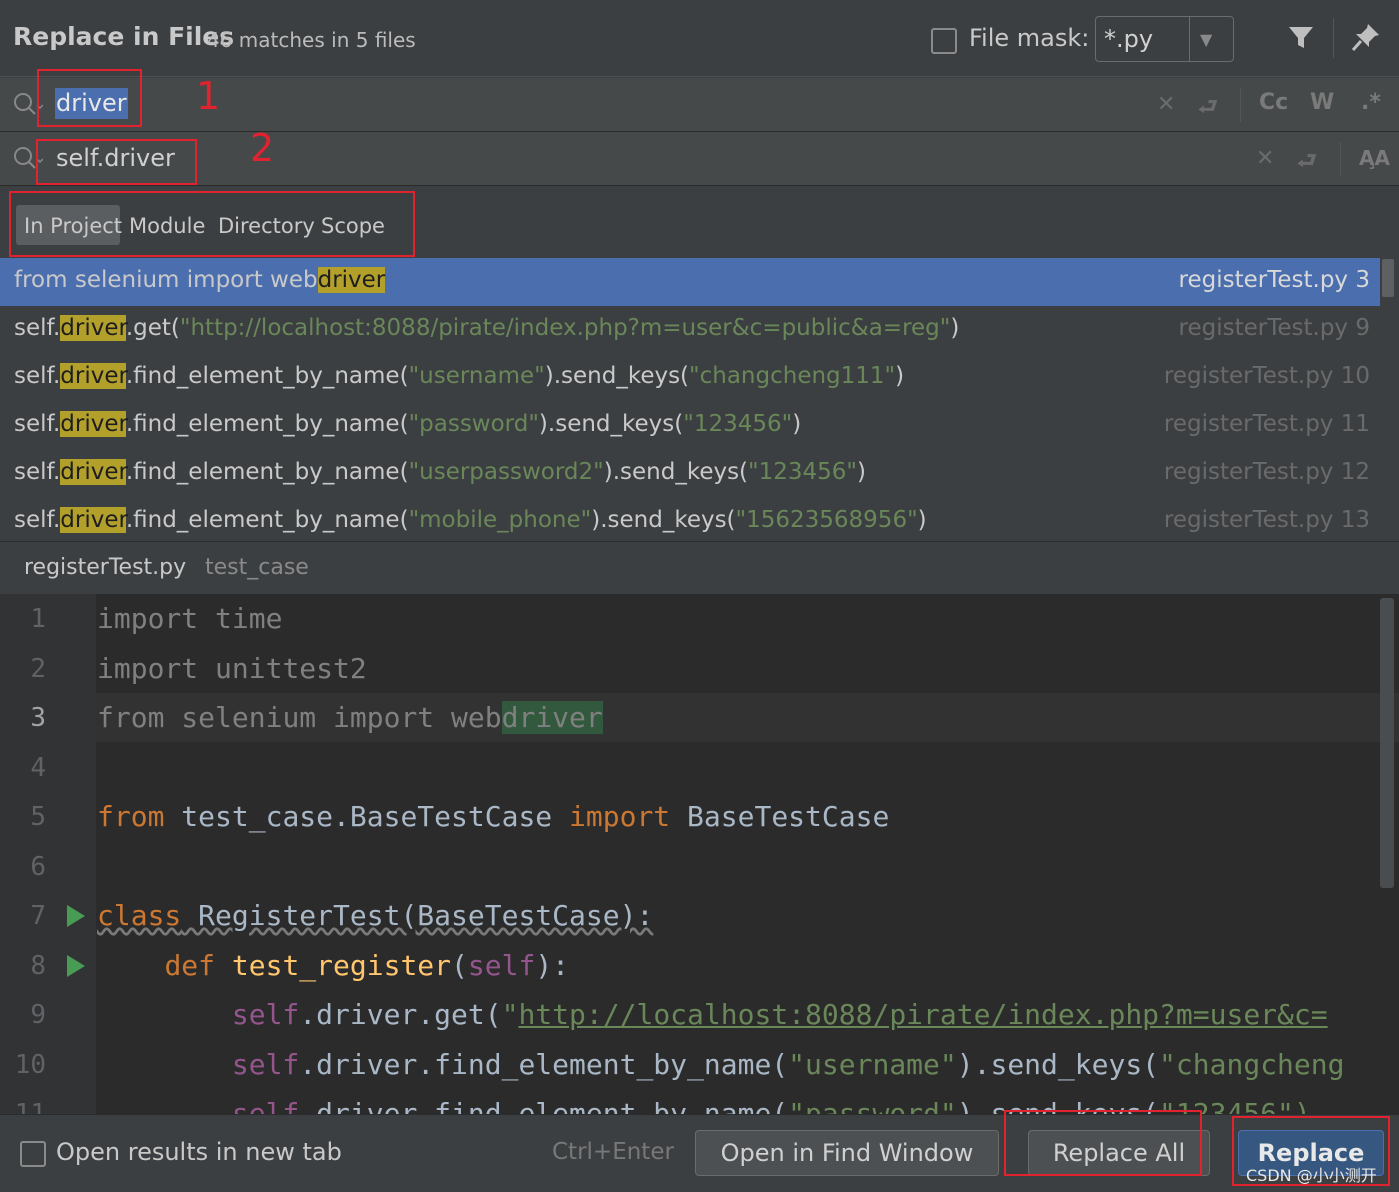 Image resolution: width=1399 pixels, height=1192 pixels. I want to click on replace-row, so click(699, 159).